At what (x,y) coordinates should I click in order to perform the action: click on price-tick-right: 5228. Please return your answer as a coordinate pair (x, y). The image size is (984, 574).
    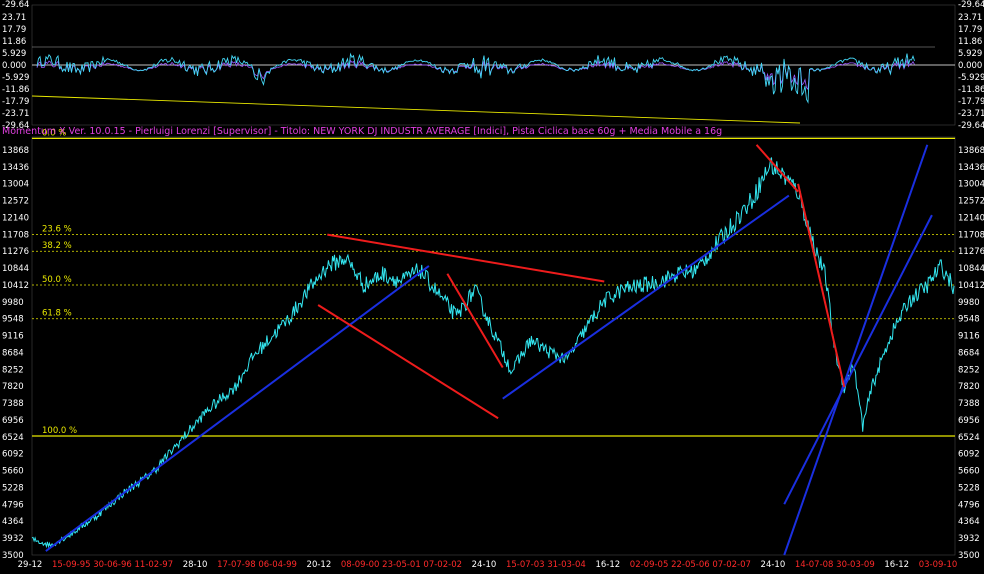
    Looking at the image, I should click on (969, 488).